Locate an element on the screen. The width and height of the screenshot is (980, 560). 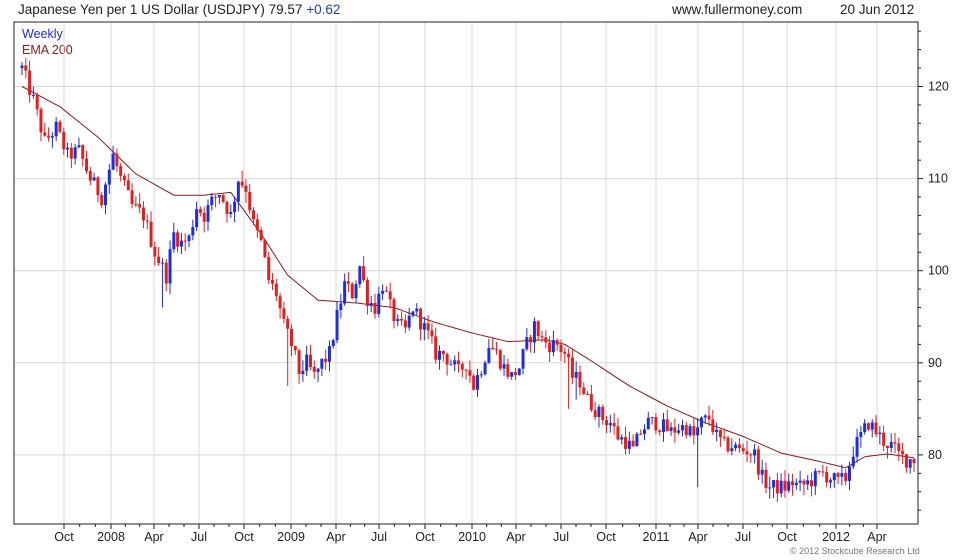
x-tick-label: Oct is located at coordinates (606, 537).